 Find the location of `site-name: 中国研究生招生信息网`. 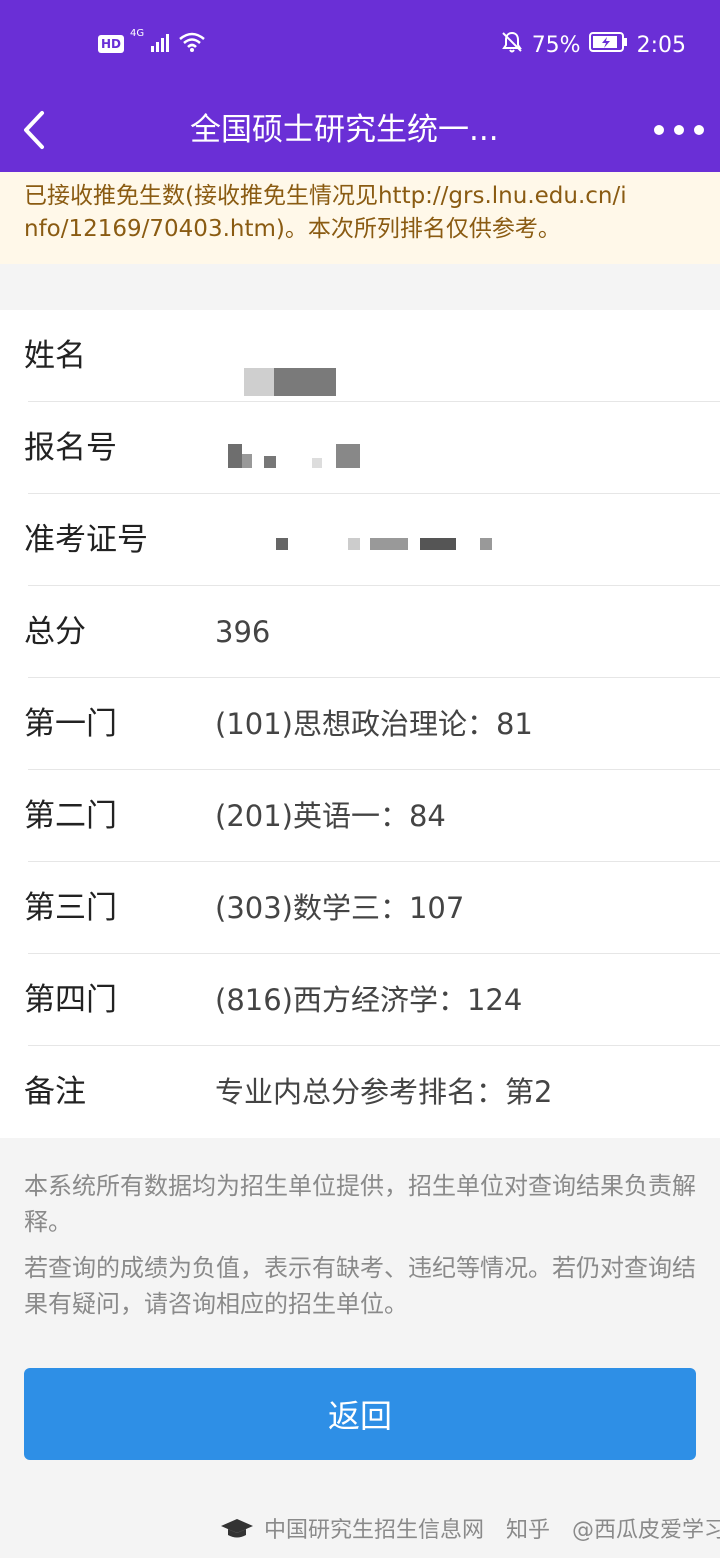

site-name: 中国研究生招生信息网 is located at coordinates (374, 1530).